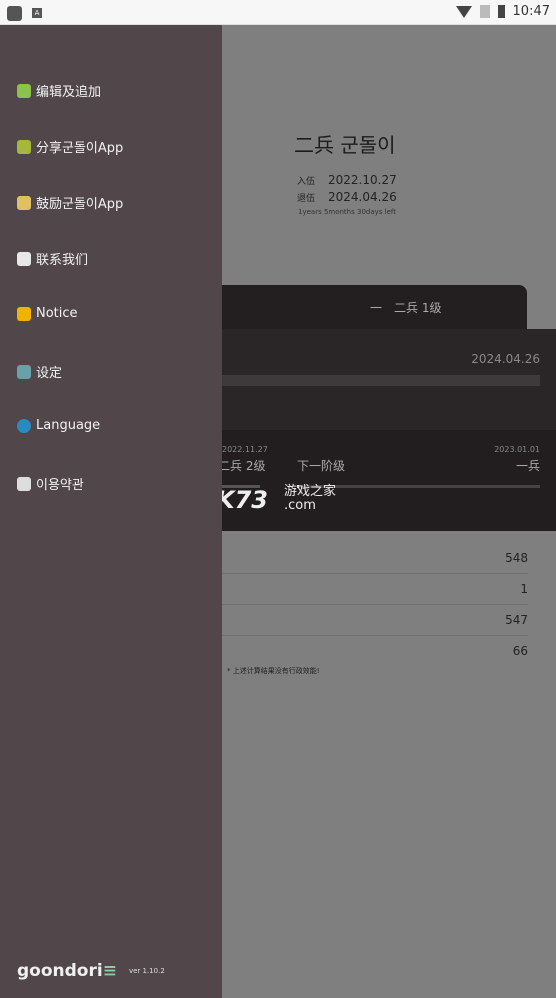  I want to click on enlist-date: 2022.10.27, so click(362, 180).